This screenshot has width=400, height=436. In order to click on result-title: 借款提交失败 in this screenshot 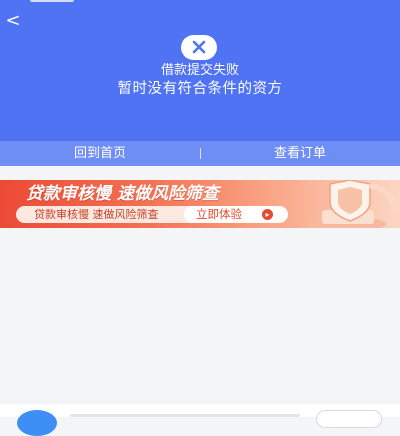, I will do `click(199, 70)`.